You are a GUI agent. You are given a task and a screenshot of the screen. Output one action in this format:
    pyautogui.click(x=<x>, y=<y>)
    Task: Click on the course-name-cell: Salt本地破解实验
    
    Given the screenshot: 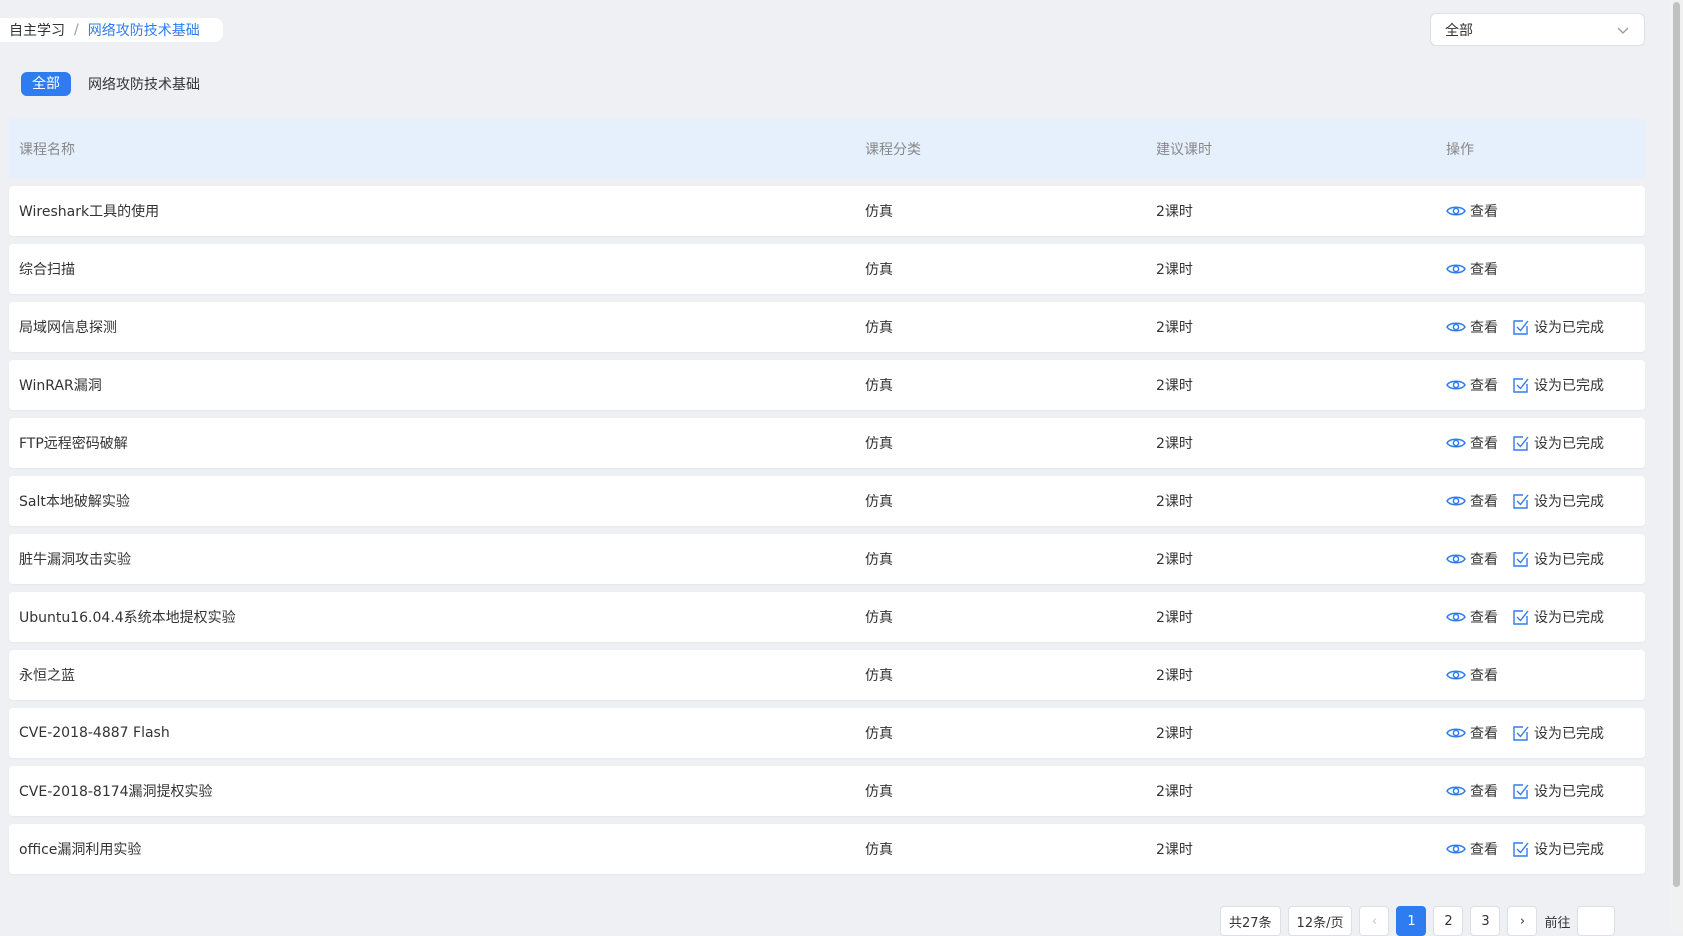 What is the action you would take?
    pyautogui.click(x=74, y=502)
    